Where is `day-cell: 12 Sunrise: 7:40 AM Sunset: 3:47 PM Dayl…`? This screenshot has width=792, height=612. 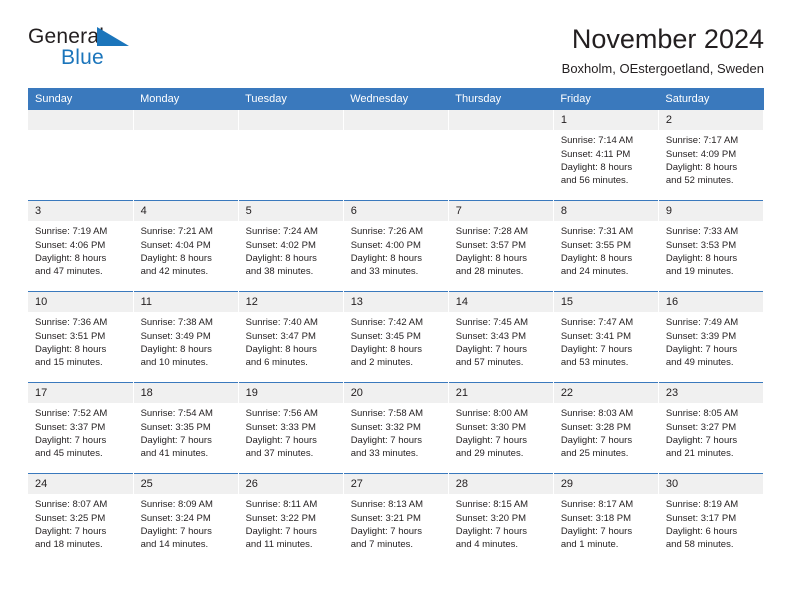
day-cell: 12 Sunrise: 7:40 AM Sunset: 3:47 PM Dayl… is located at coordinates (291, 337).